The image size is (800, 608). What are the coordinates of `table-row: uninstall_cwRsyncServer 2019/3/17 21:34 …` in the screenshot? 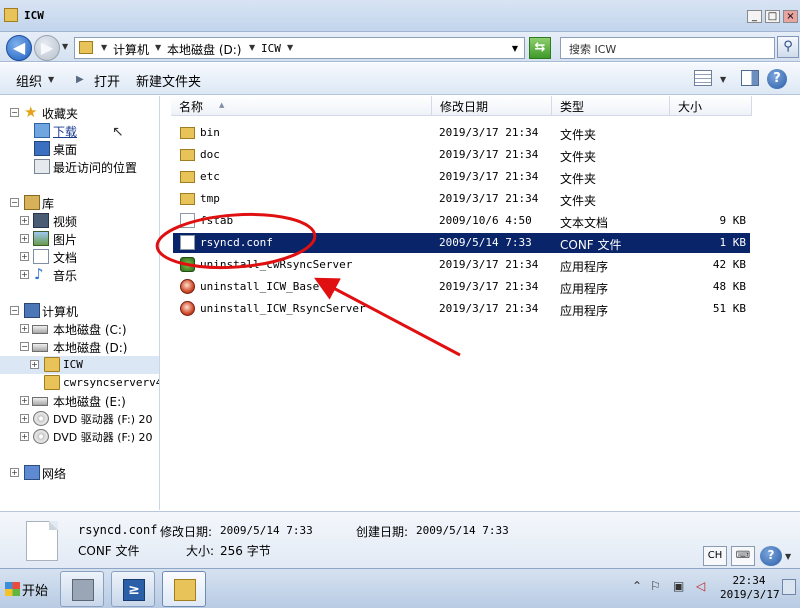 It's located at (461, 265).